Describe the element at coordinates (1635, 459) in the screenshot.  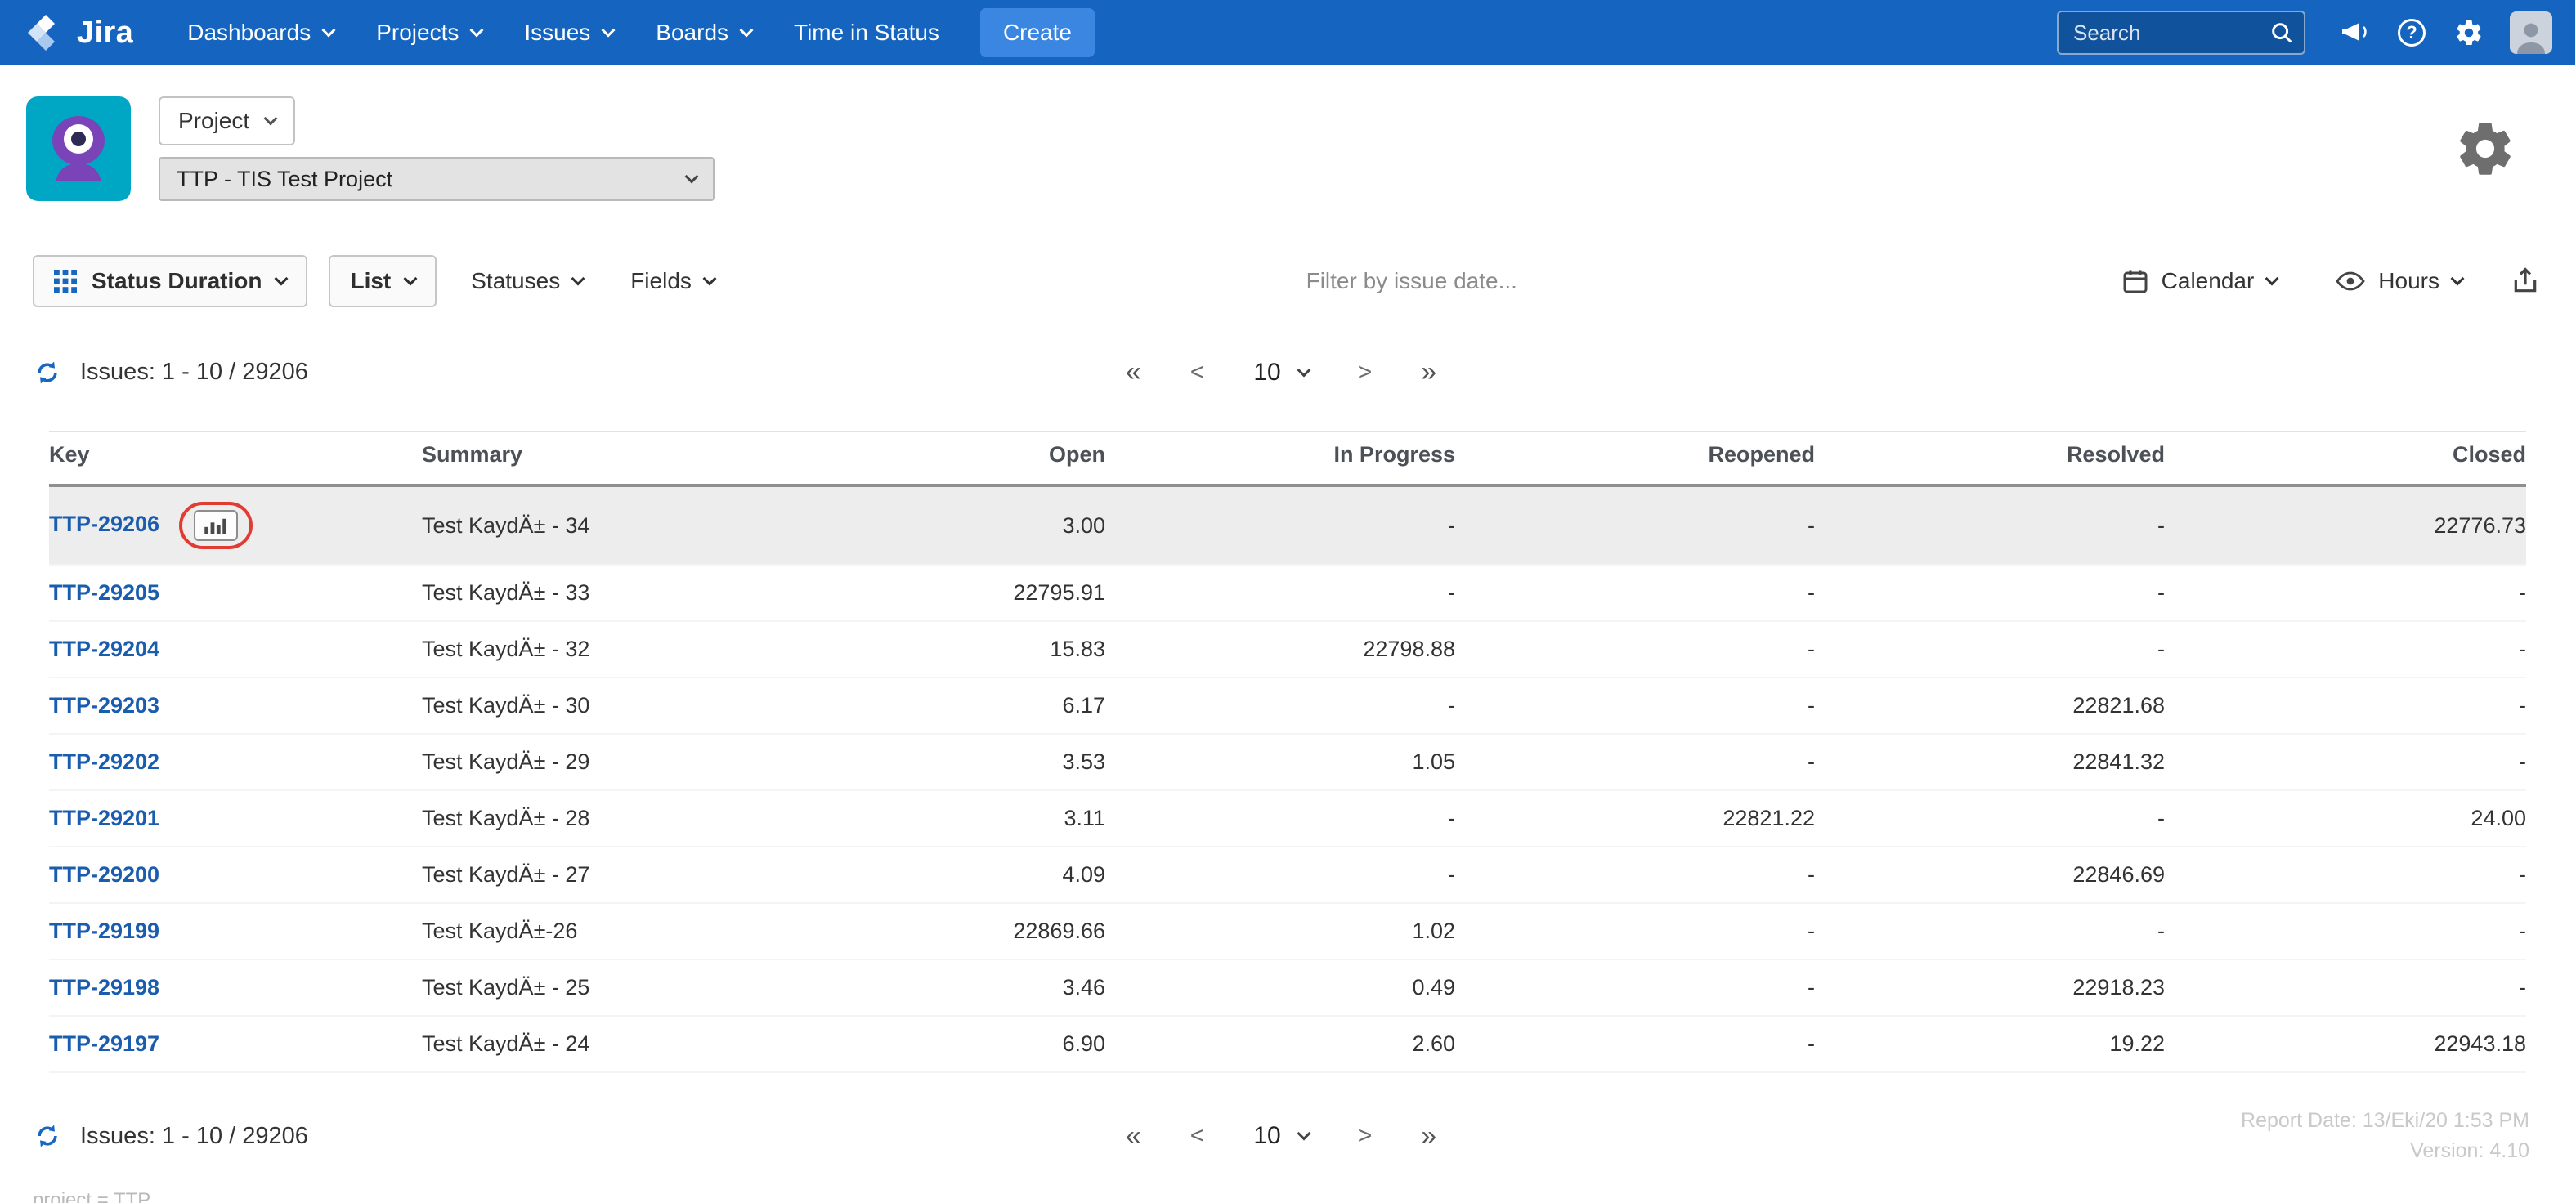
I see `col-header-reopened: Reopened` at that location.